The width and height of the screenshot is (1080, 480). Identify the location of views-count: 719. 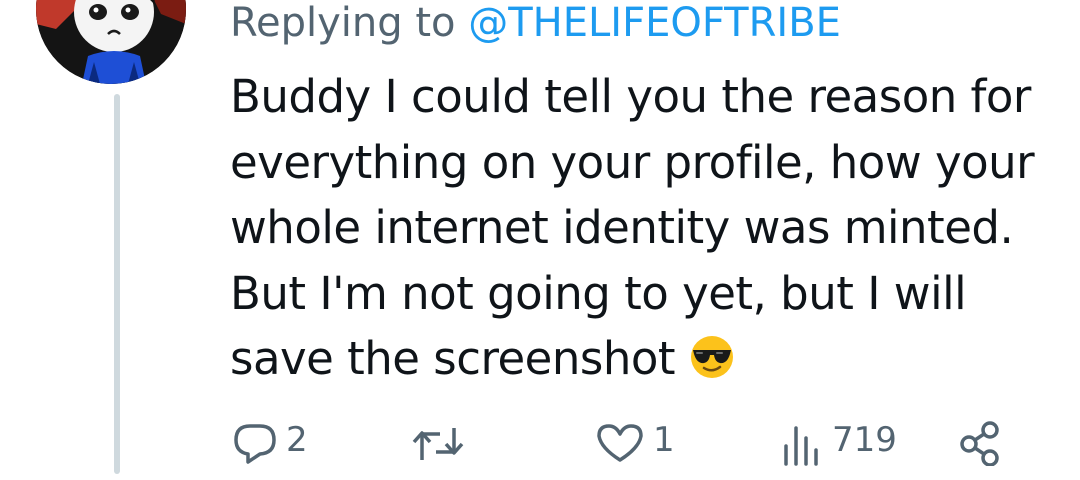
(864, 440).